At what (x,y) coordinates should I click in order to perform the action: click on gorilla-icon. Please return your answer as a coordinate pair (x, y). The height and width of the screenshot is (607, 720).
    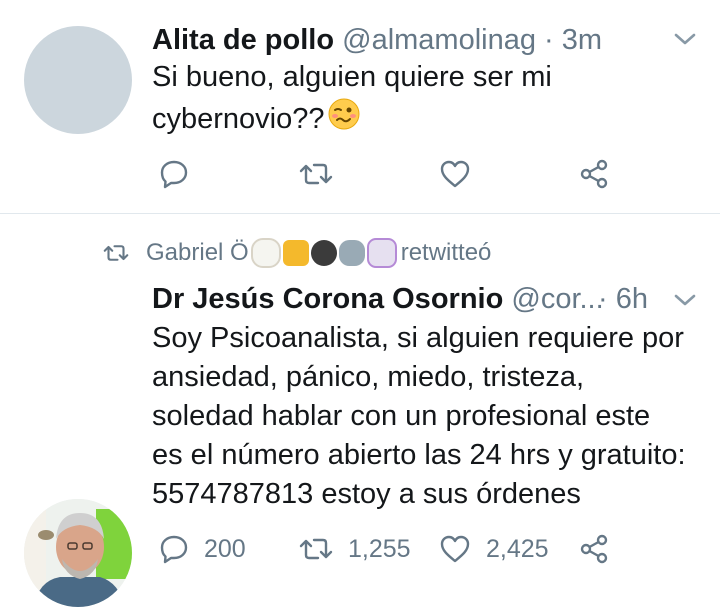
    Looking at the image, I should click on (323, 253).